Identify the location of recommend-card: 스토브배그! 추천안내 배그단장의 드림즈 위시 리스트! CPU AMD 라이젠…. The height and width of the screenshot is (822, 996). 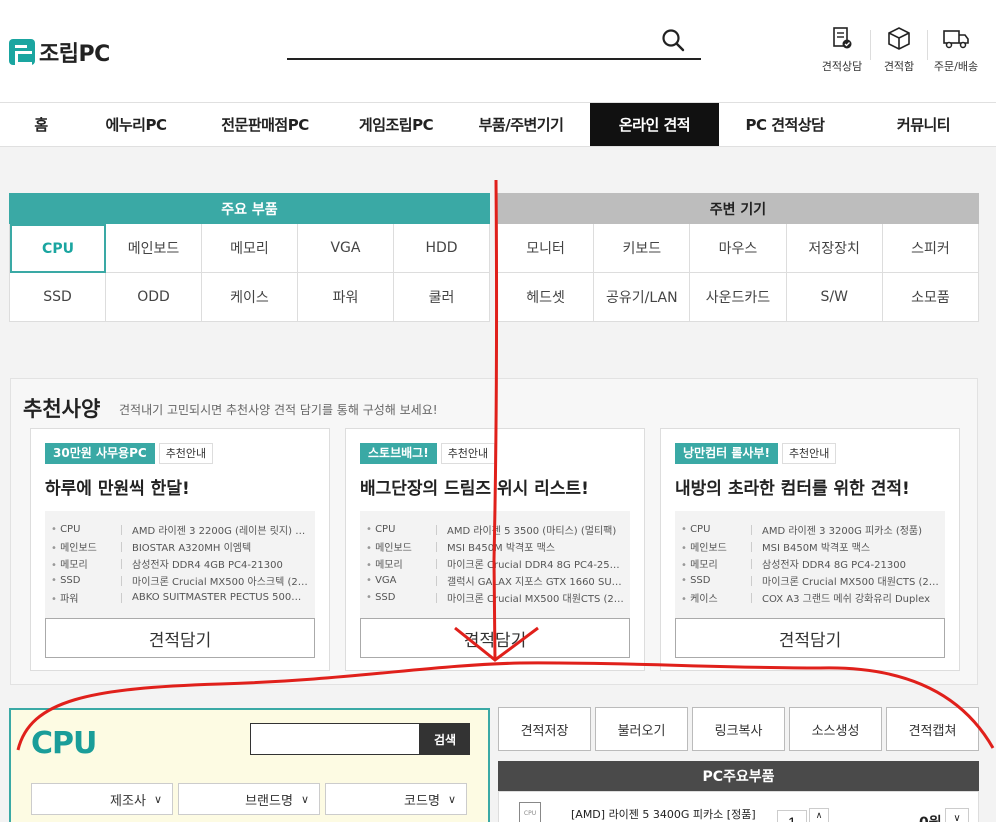
(495, 549).